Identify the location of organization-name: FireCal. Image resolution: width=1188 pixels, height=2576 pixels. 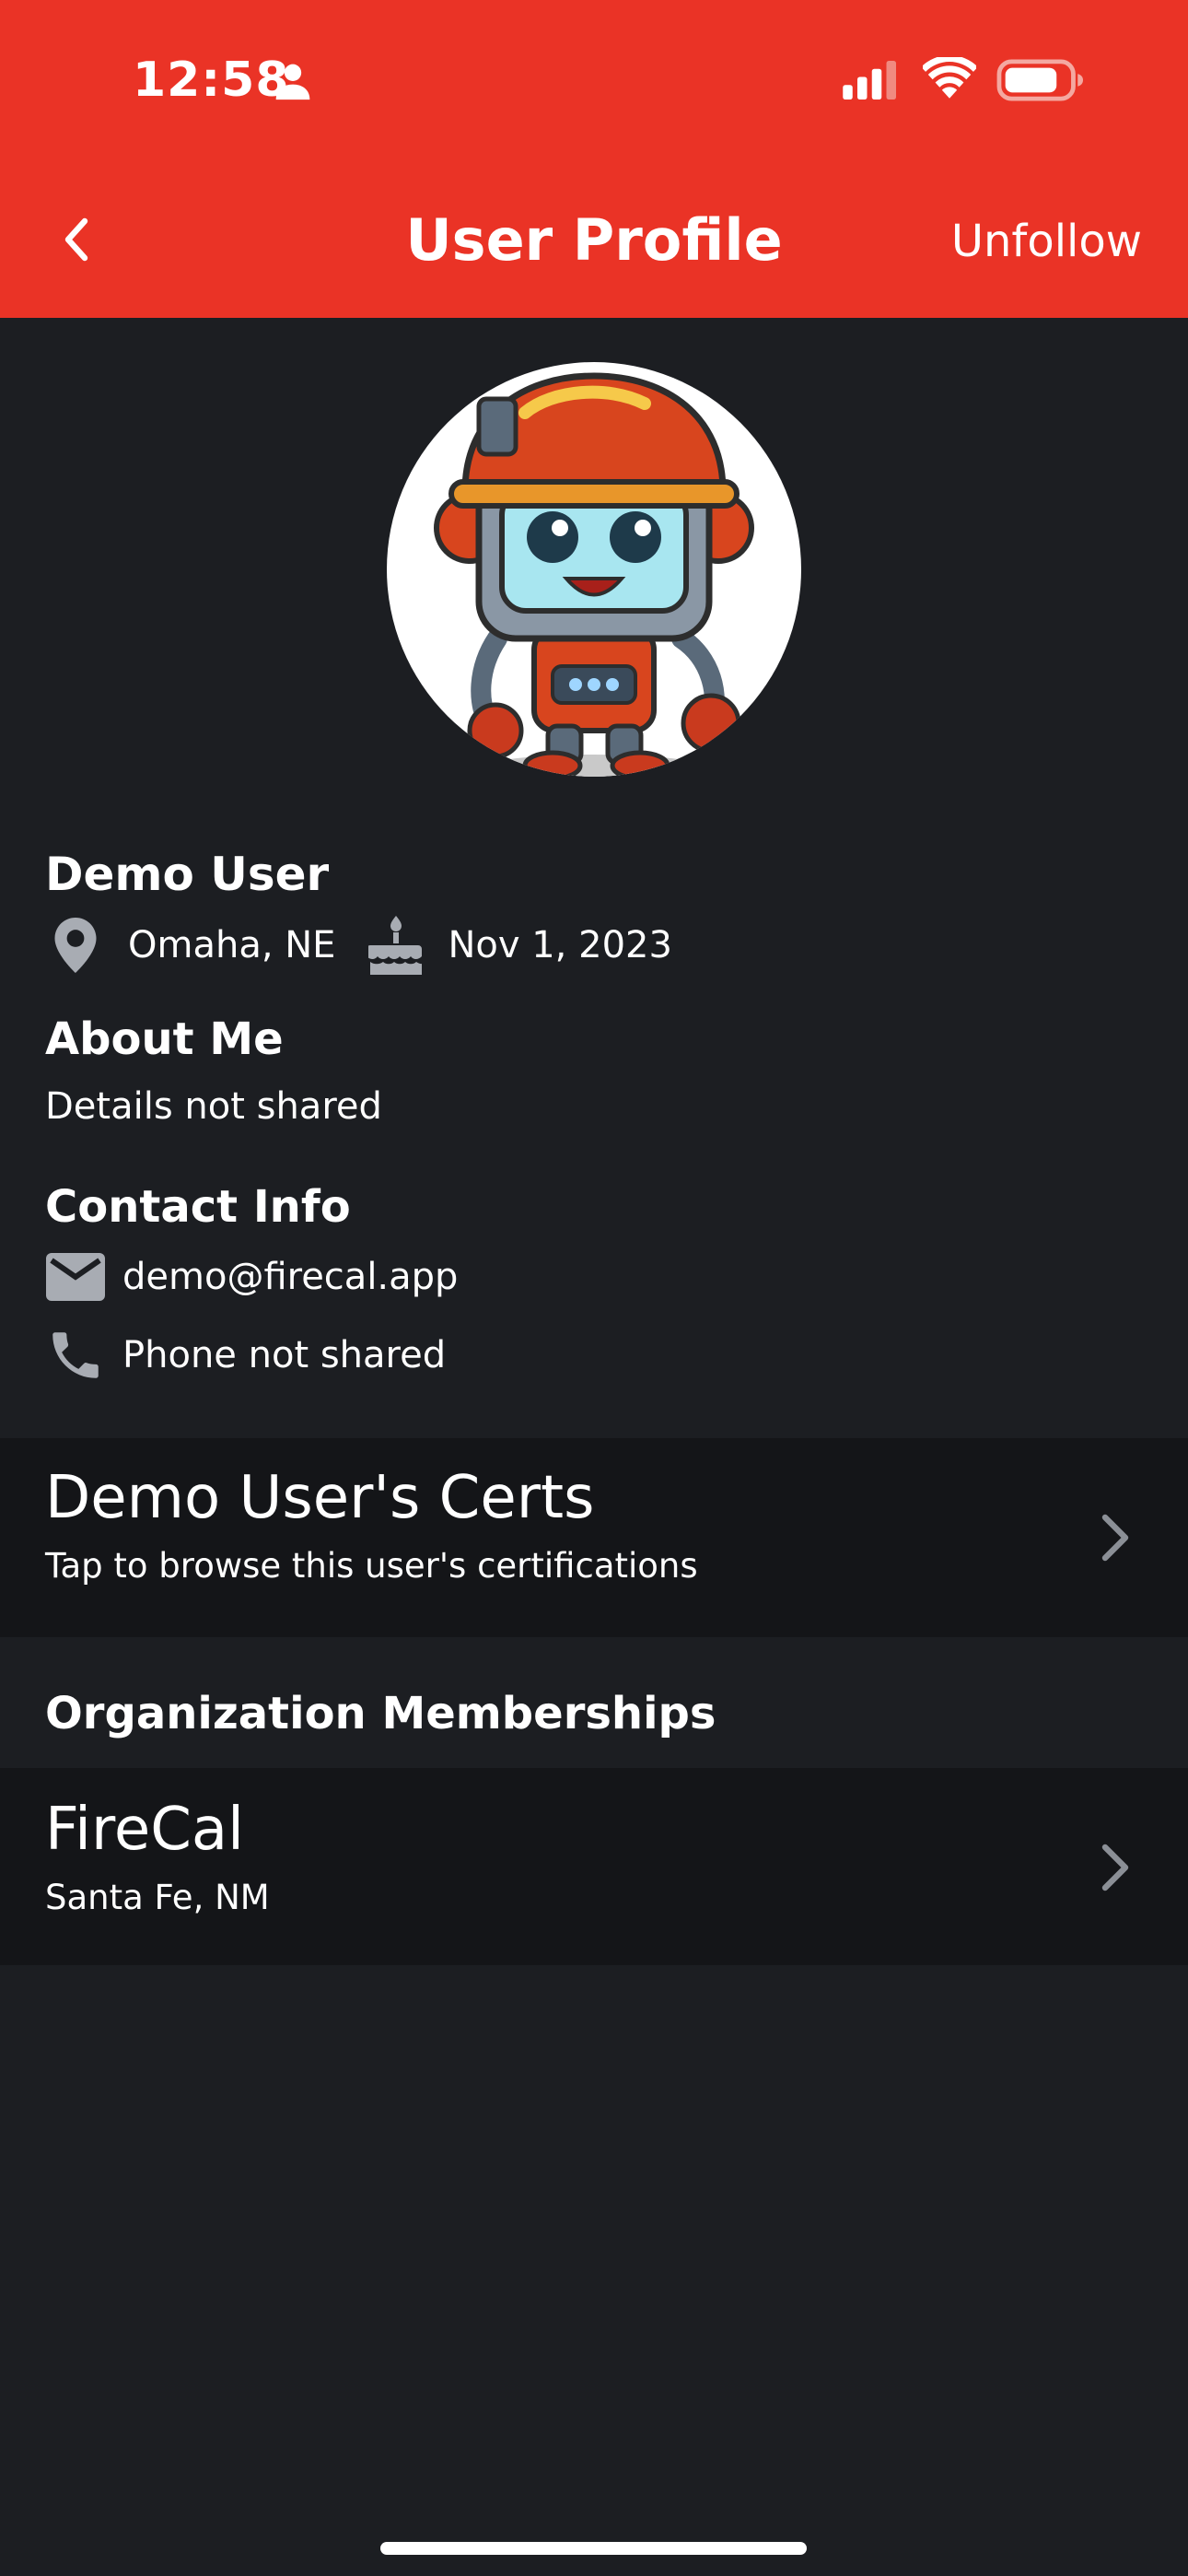
(144, 1830).